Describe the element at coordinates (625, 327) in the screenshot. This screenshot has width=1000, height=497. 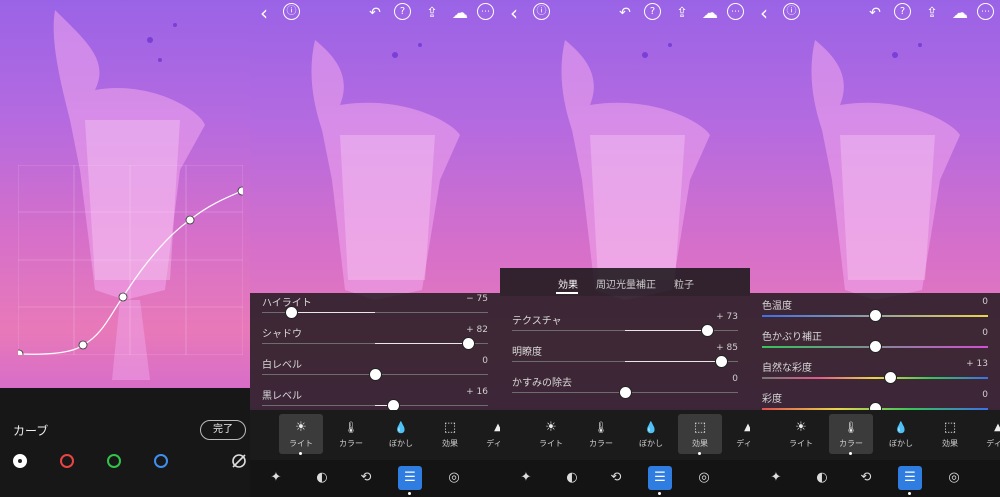
I see `slider-texture: テクスチャ + 73` at that location.